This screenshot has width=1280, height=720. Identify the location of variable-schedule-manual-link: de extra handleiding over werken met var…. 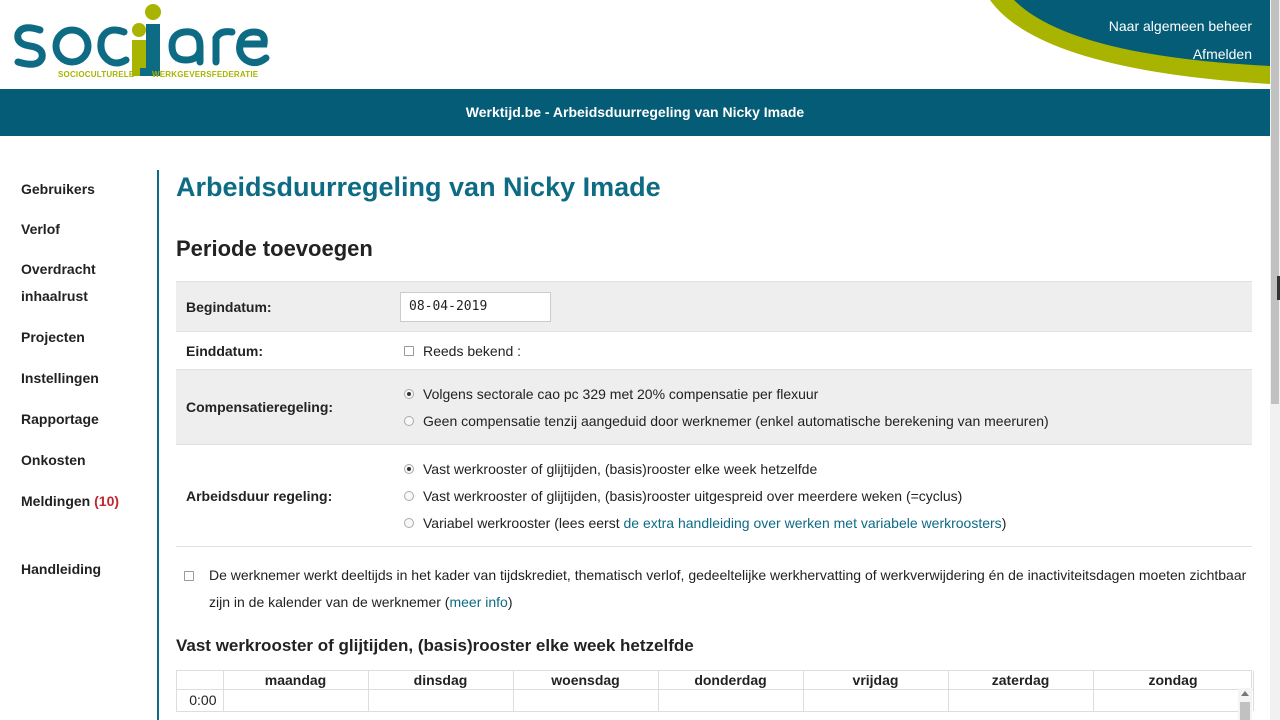
(812, 523).